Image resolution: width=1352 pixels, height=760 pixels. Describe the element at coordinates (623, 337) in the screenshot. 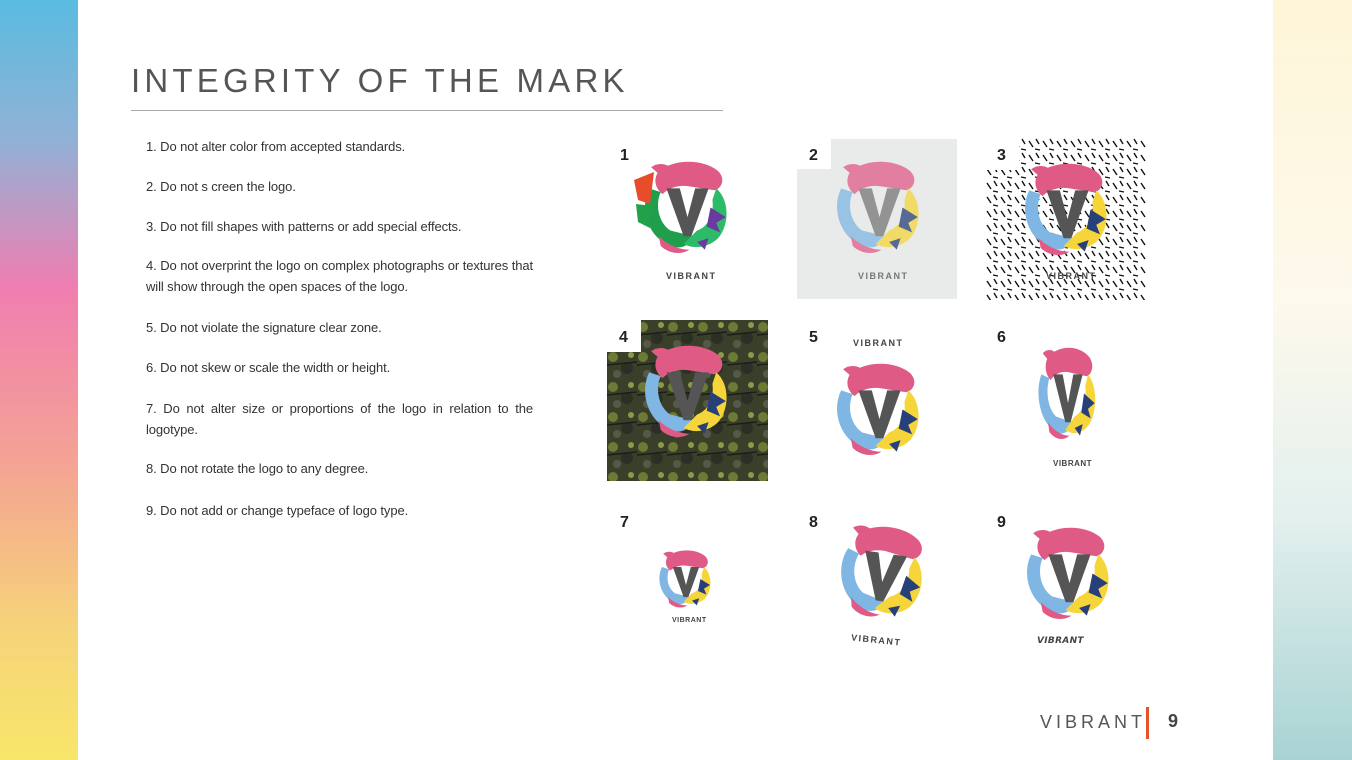

I see `example-number: 4` at that location.